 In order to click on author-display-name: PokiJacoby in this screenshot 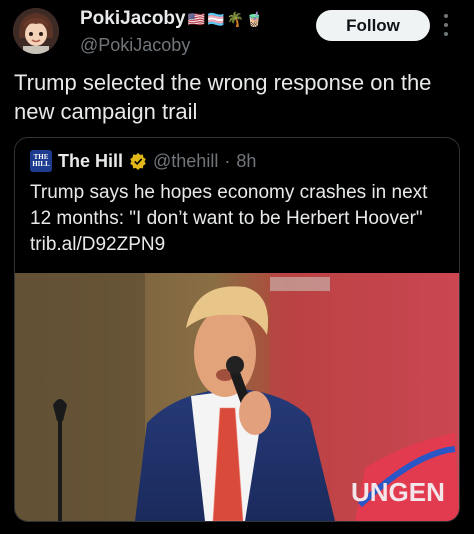, I will do `click(133, 19)`.